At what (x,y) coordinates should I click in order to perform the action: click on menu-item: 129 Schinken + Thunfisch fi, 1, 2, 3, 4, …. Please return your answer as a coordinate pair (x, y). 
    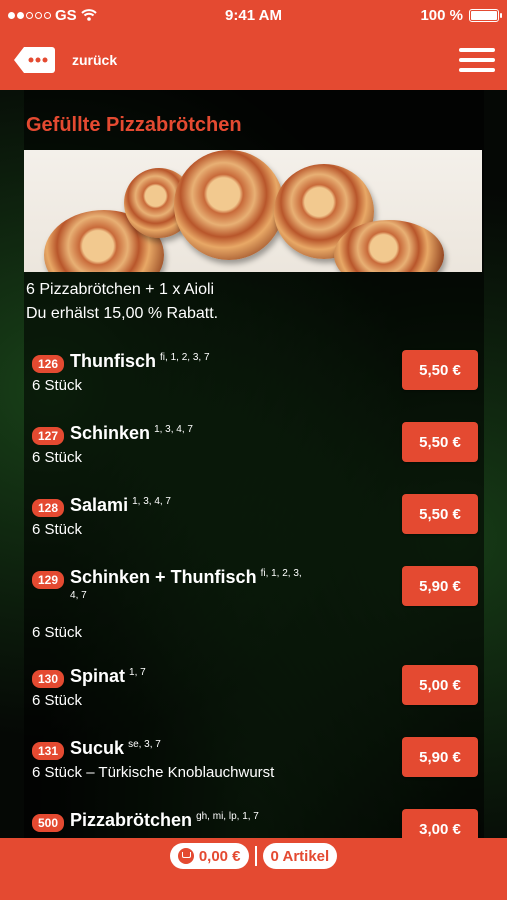
    Looking at the image, I should click on (254, 615).